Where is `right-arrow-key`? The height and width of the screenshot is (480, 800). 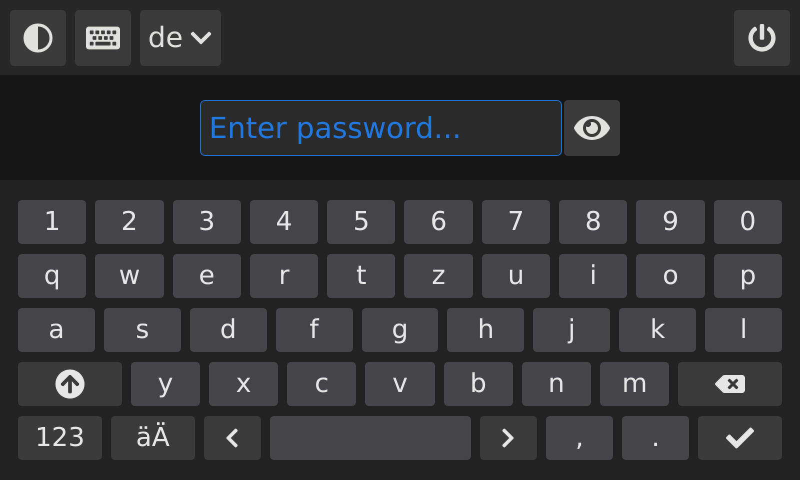 right-arrow-key is located at coordinates (508, 438).